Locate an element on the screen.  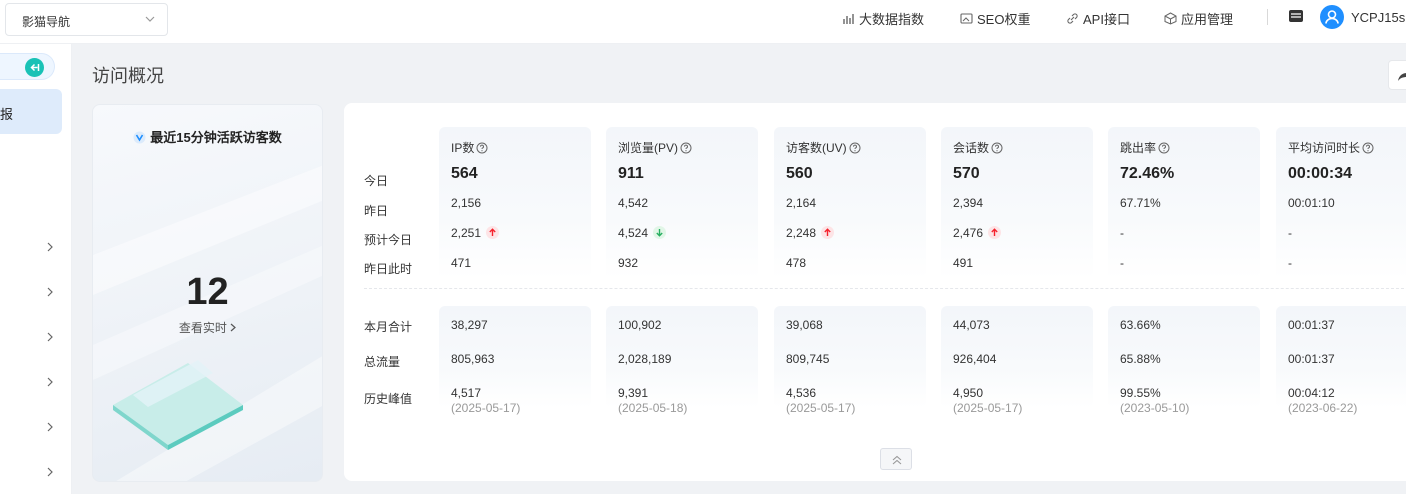
metric-forecast: 2,476 is located at coordinates (977, 233).